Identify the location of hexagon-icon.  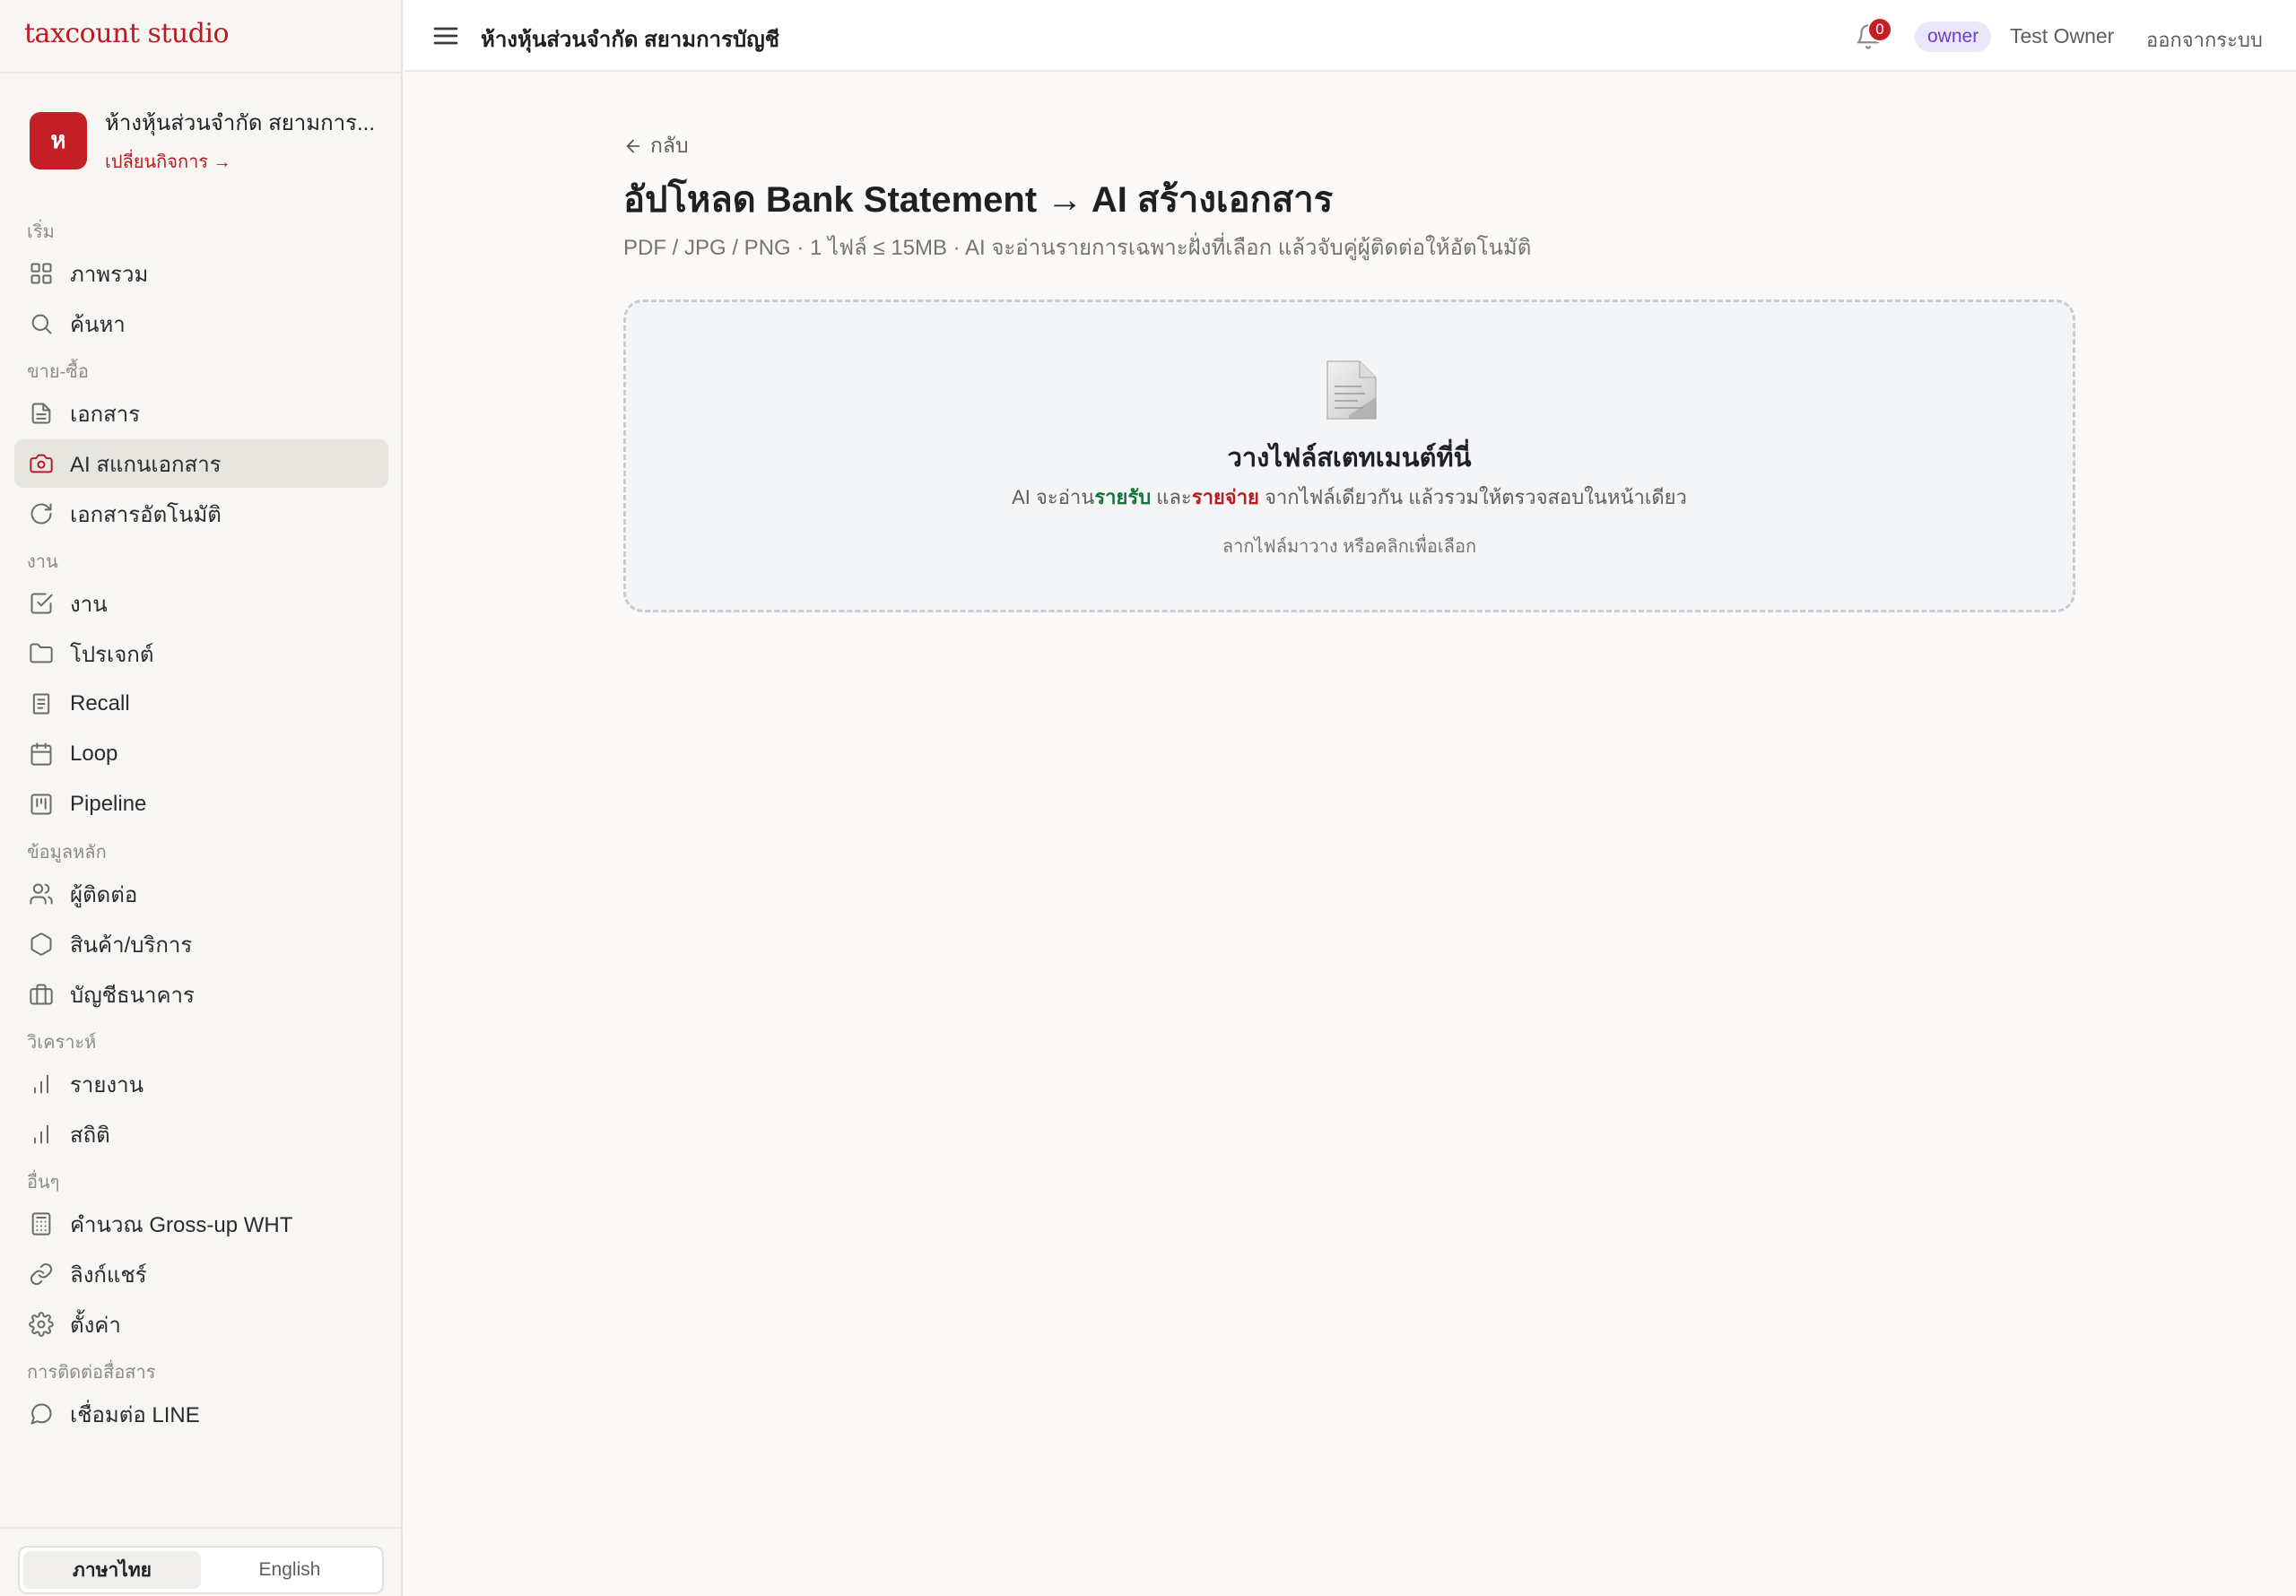
(41, 944).